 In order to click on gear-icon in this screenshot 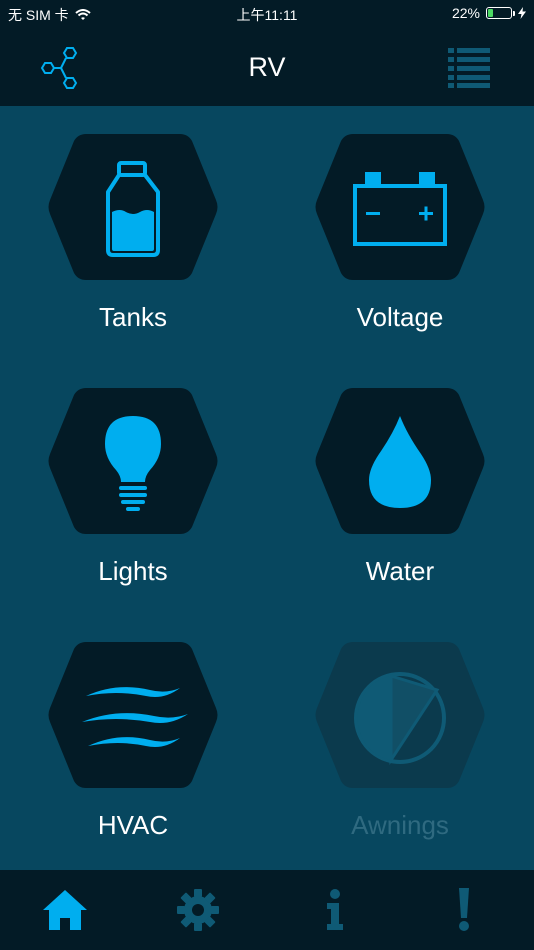, I will do `click(198, 910)`.